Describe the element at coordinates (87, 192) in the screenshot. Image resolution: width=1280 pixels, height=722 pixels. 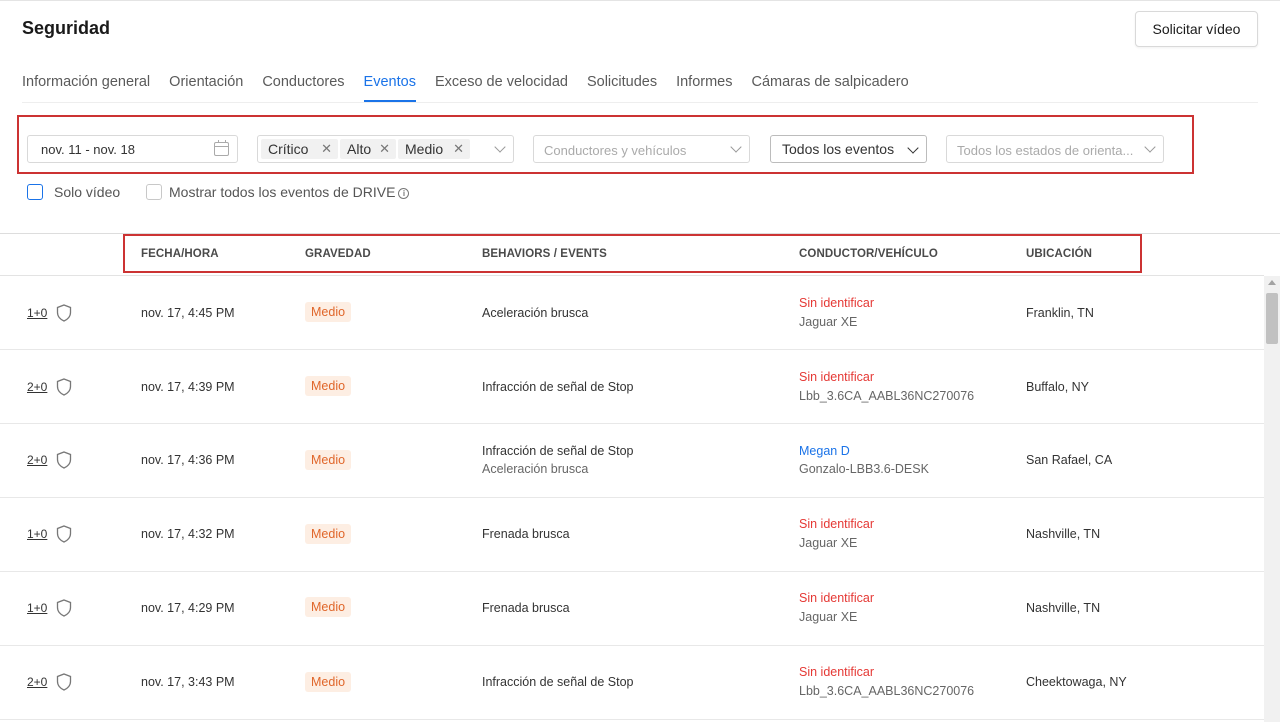
I see `video-only-label: Solo vídeo` at that location.